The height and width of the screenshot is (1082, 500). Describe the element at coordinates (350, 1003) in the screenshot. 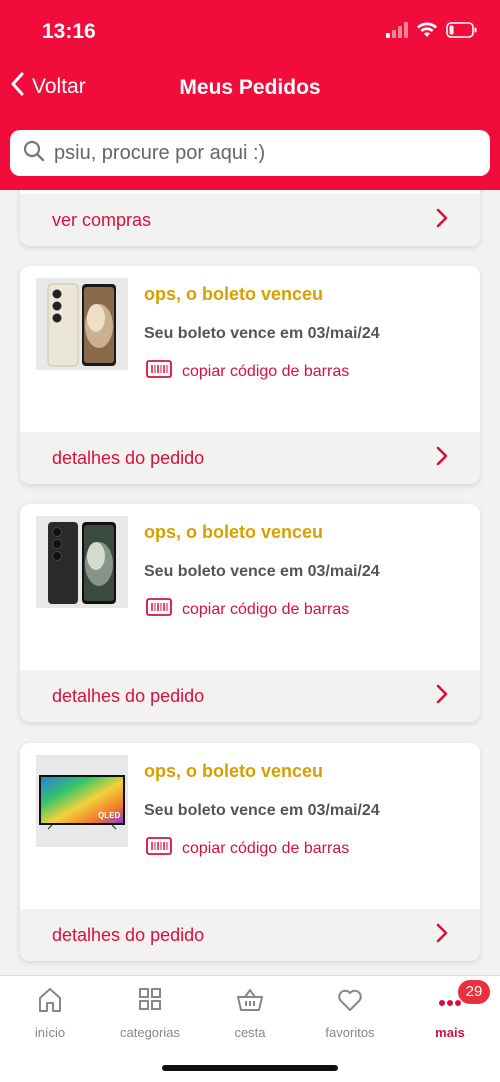

I see `heart-icon` at that location.